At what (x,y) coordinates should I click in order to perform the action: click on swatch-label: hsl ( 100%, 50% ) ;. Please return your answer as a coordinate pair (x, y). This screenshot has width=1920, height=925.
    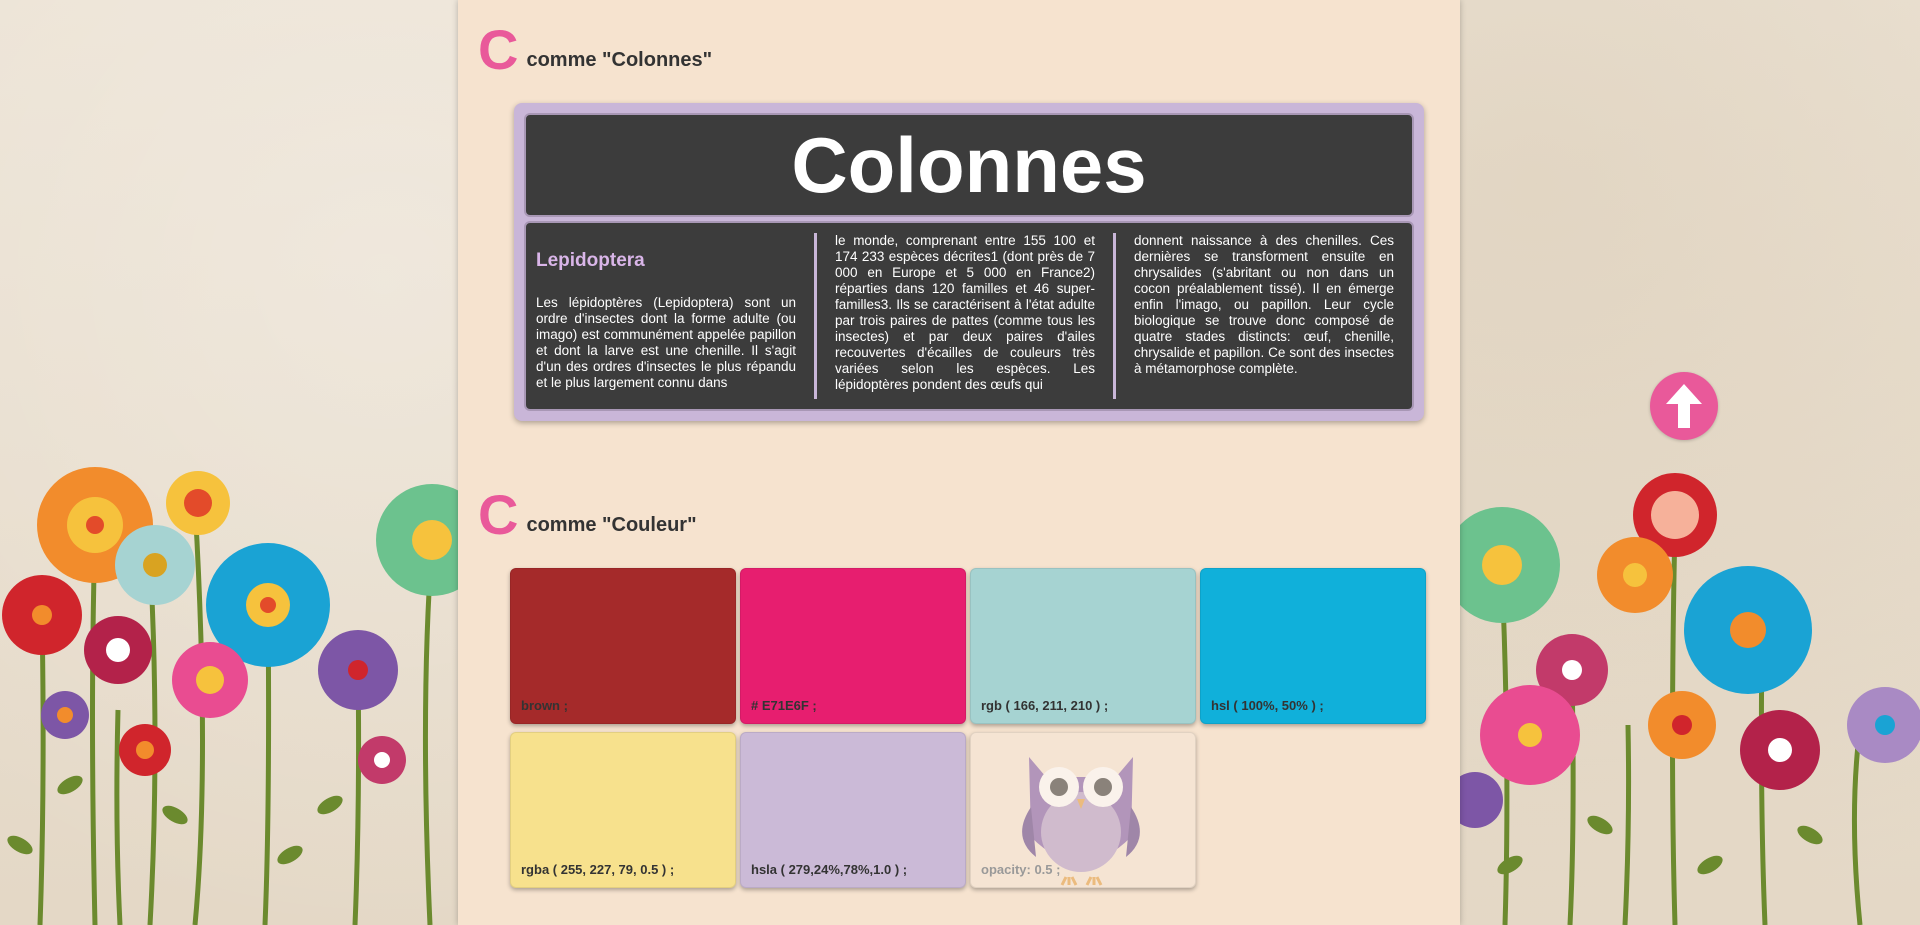
    Looking at the image, I should click on (1267, 705).